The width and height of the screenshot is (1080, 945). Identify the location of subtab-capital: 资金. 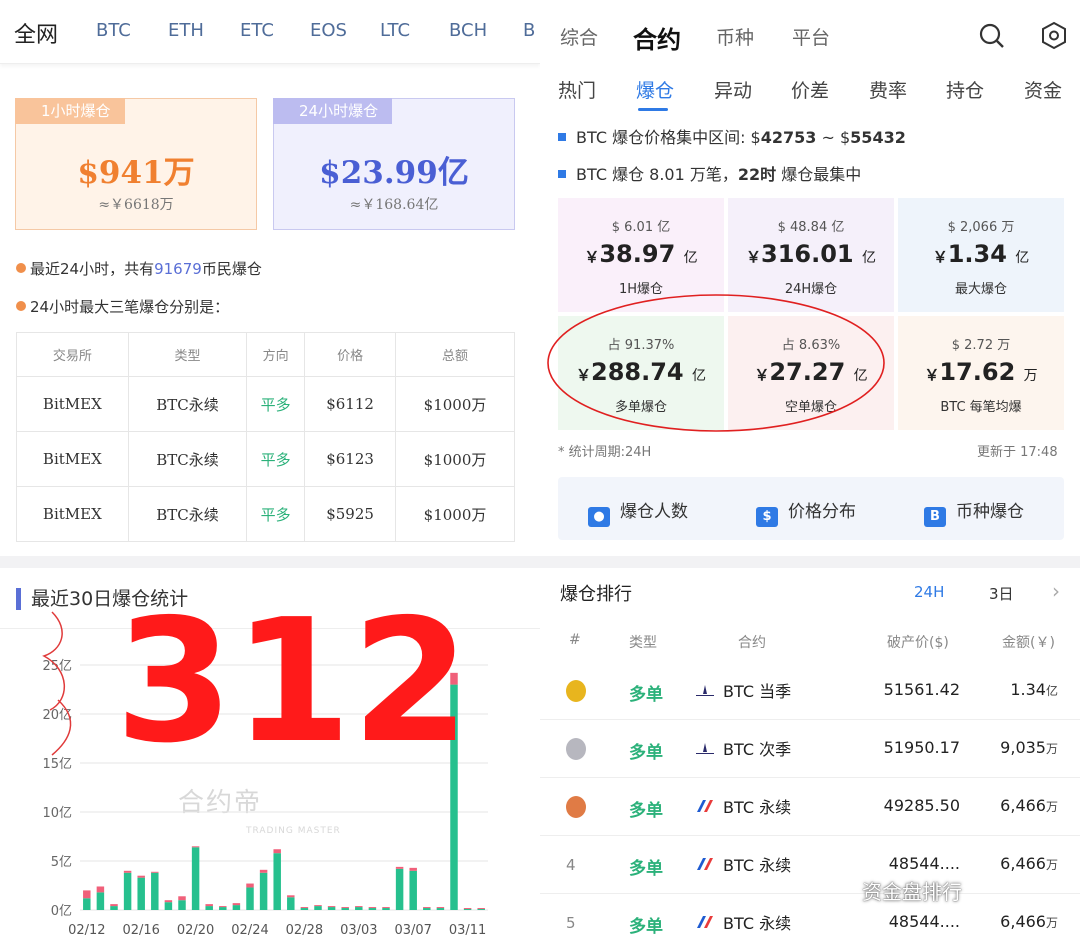
(1043, 89).